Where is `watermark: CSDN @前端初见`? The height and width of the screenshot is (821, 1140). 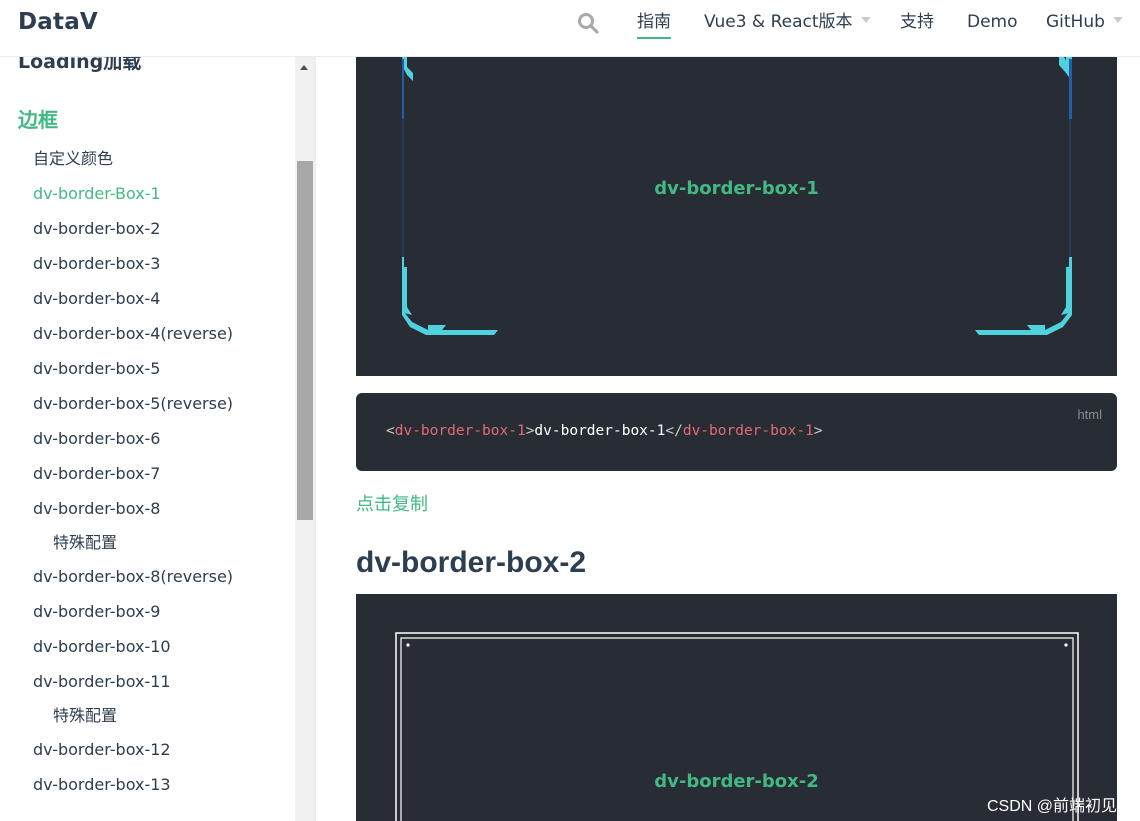
watermark: CSDN @前端初见 is located at coordinates (1052, 806).